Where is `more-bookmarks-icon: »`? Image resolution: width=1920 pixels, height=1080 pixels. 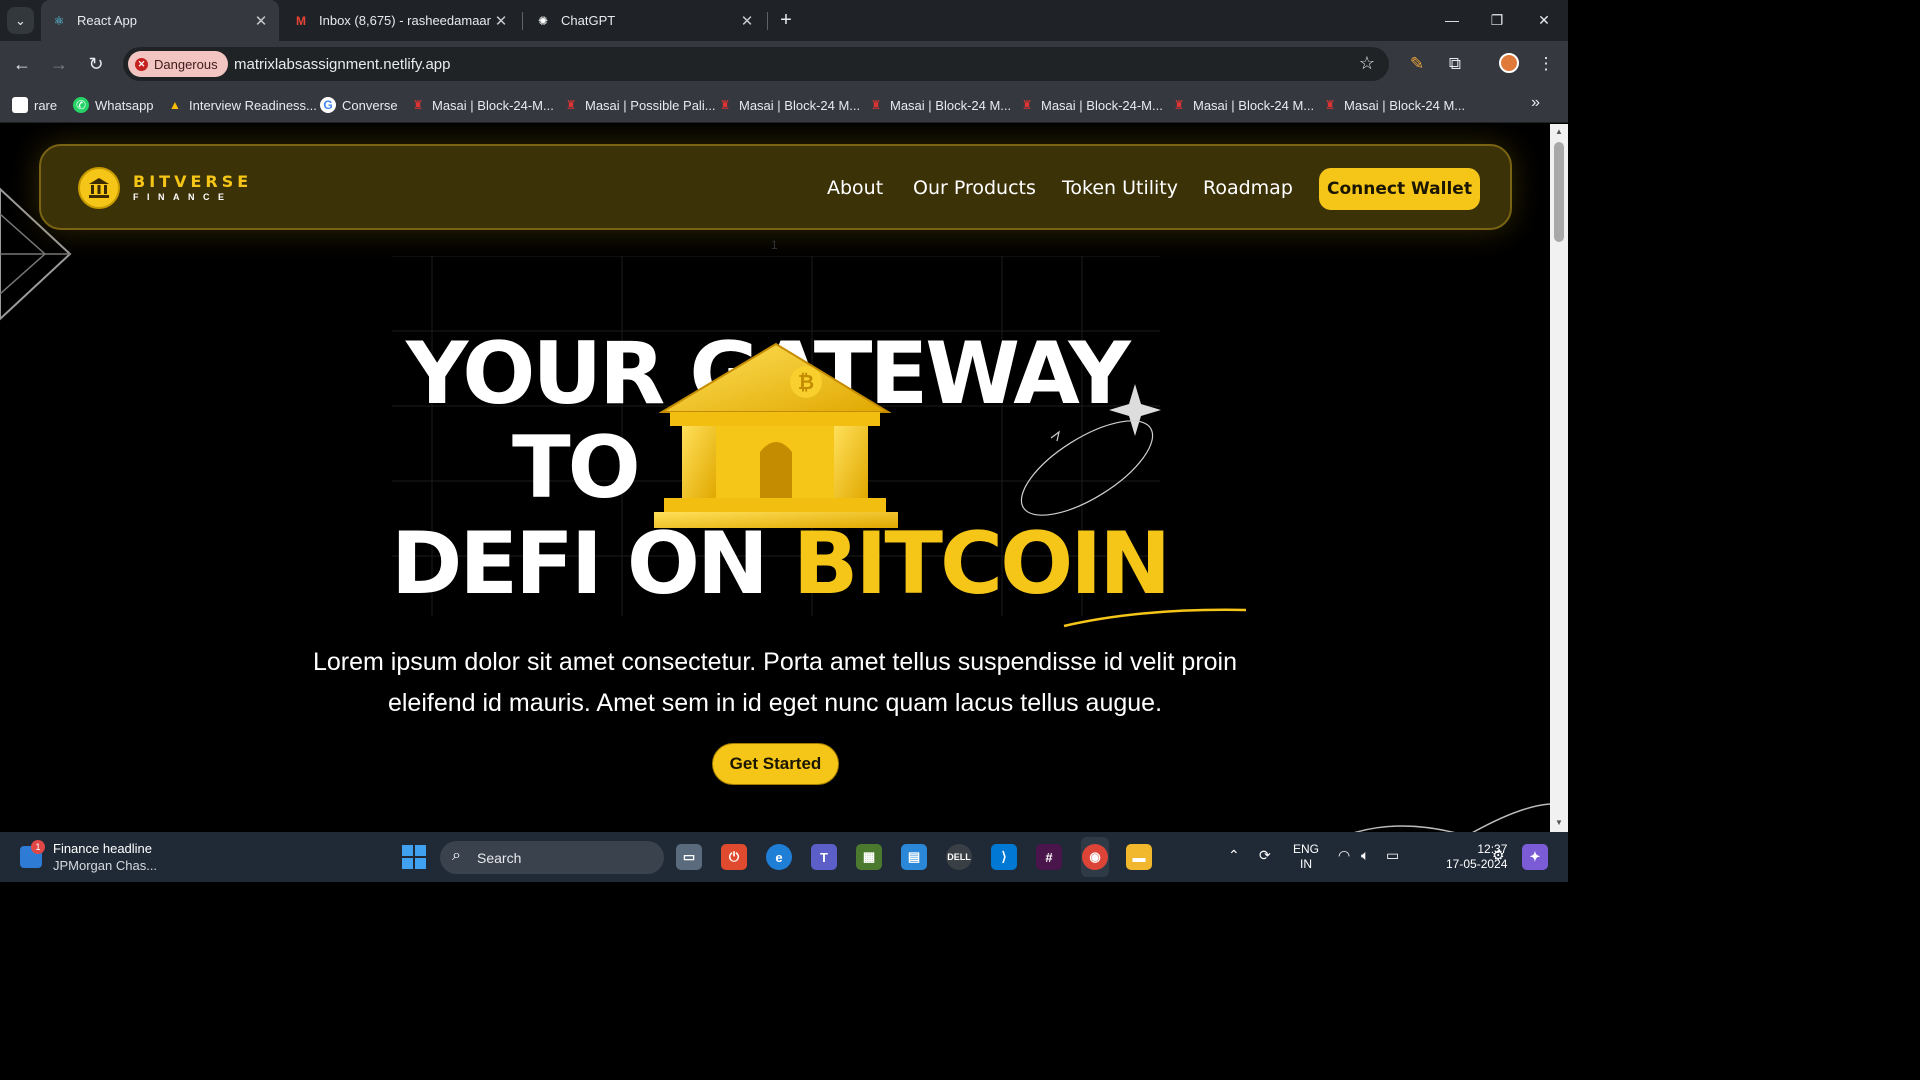 more-bookmarks-icon: » is located at coordinates (1535, 103).